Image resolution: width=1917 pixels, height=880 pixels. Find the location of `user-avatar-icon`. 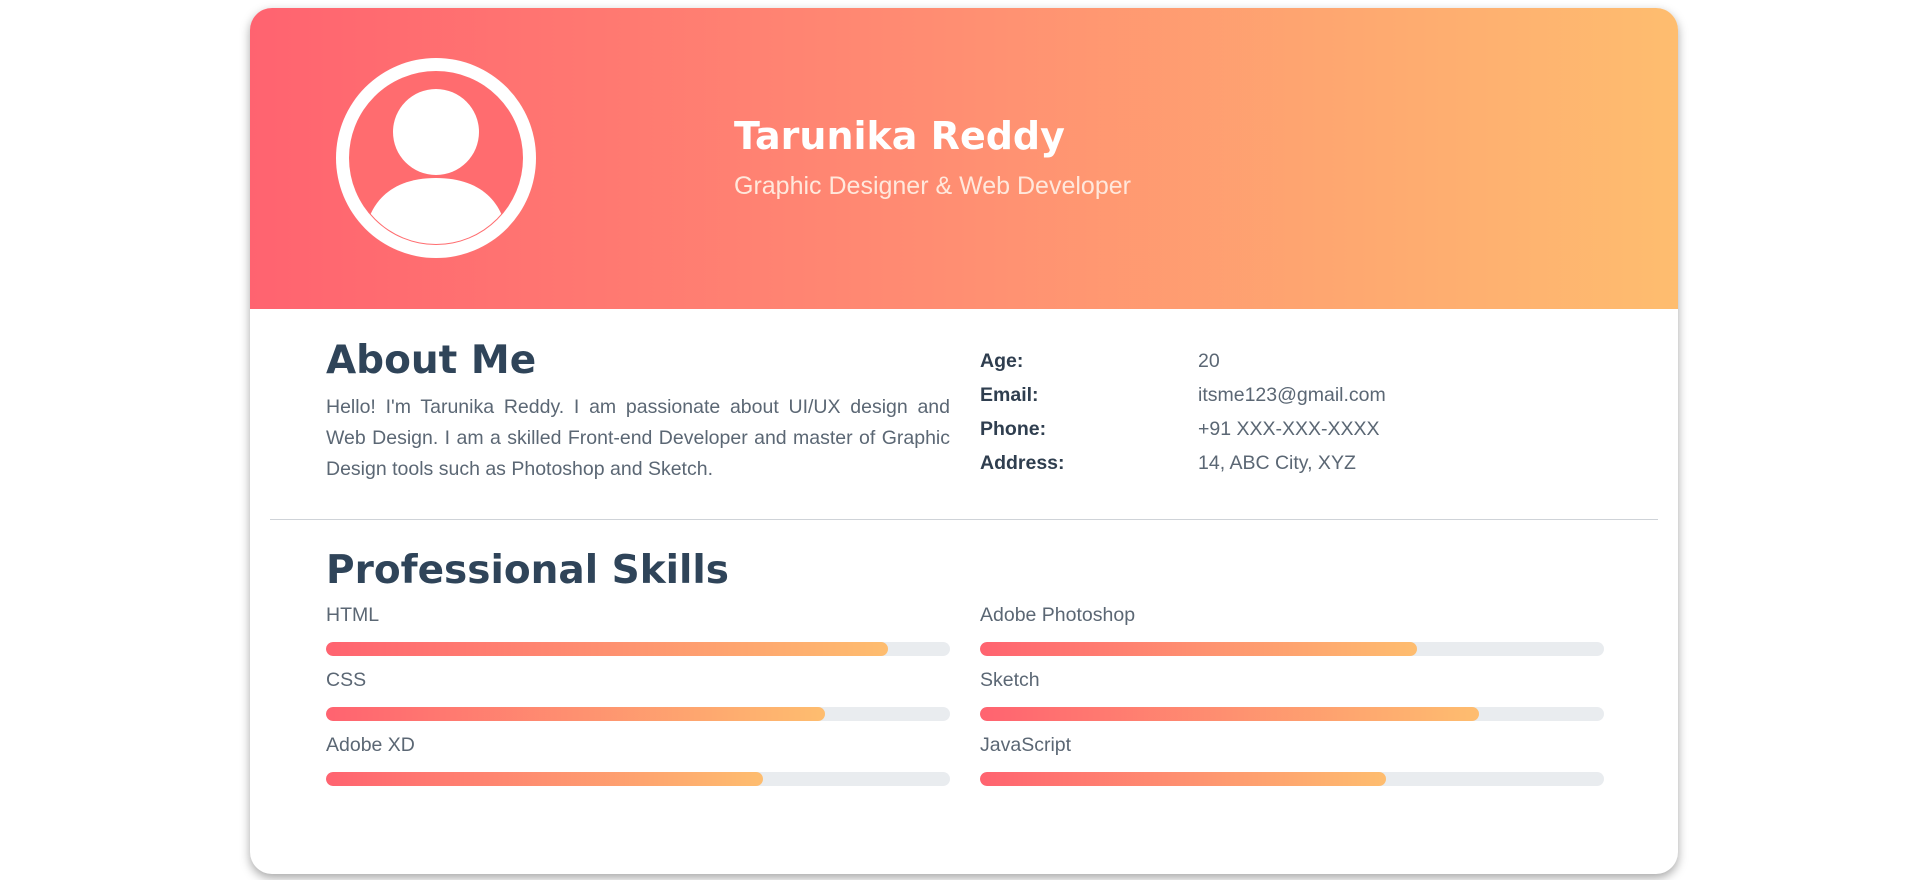

user-avatar-icon is located at coordinates (436, 158).